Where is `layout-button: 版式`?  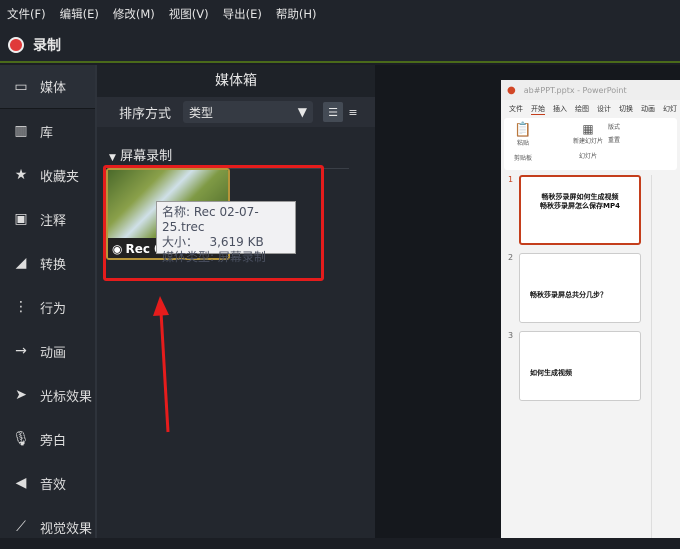 layout-button: 版式 is located at coordinates (623, 126).